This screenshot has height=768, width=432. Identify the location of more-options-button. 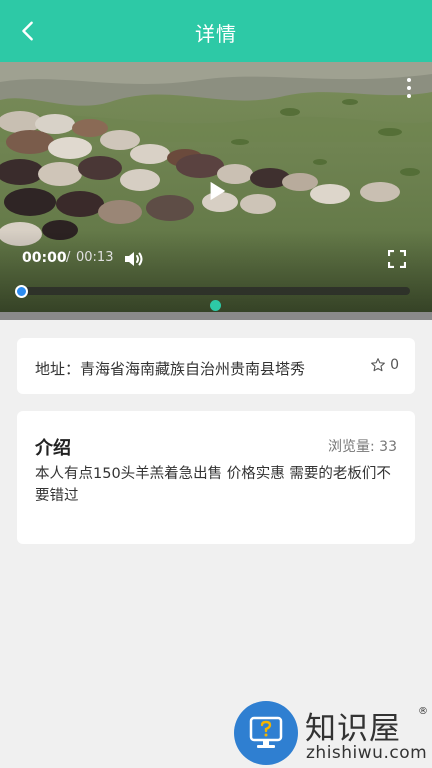
(409, 88).